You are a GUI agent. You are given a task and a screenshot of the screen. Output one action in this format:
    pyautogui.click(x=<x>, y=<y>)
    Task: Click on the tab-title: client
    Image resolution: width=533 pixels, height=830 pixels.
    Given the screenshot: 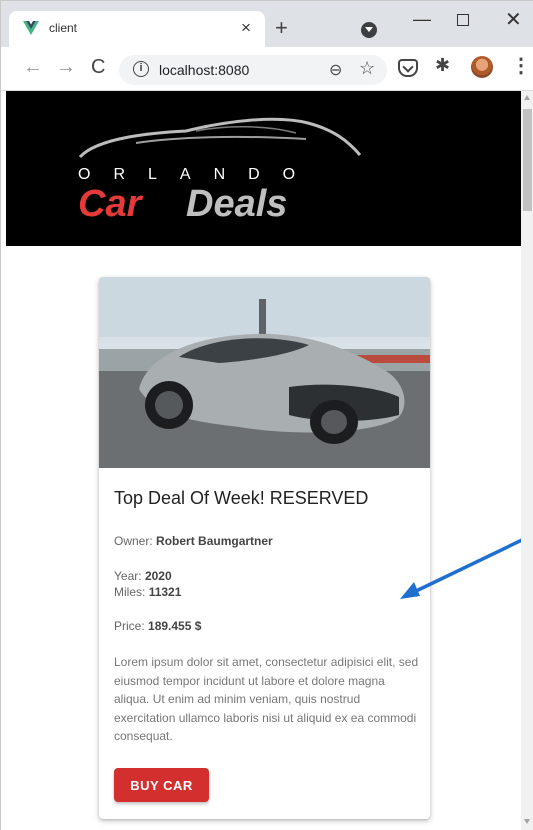 What is the action you would take?
    pyautogui.click(x=63, y=28)
    